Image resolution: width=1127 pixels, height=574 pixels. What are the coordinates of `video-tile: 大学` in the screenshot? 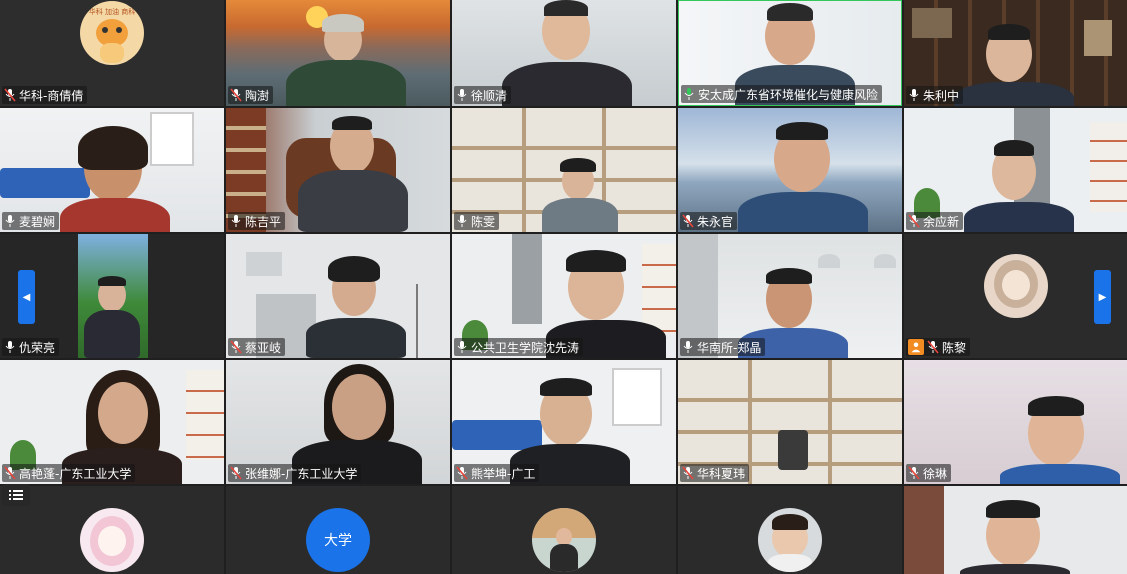 It's located at (338, 530).